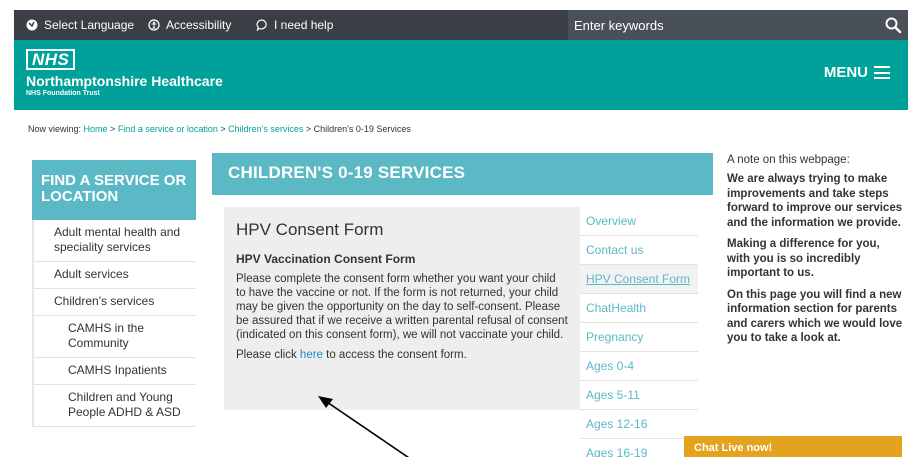 The height and width of the screenshot is (457, 922). What do you see at coordinates (265, 129) in the screenshot?
I see `breadcrumb-childrens-services: Children's services` at bounding box center [265, 129].